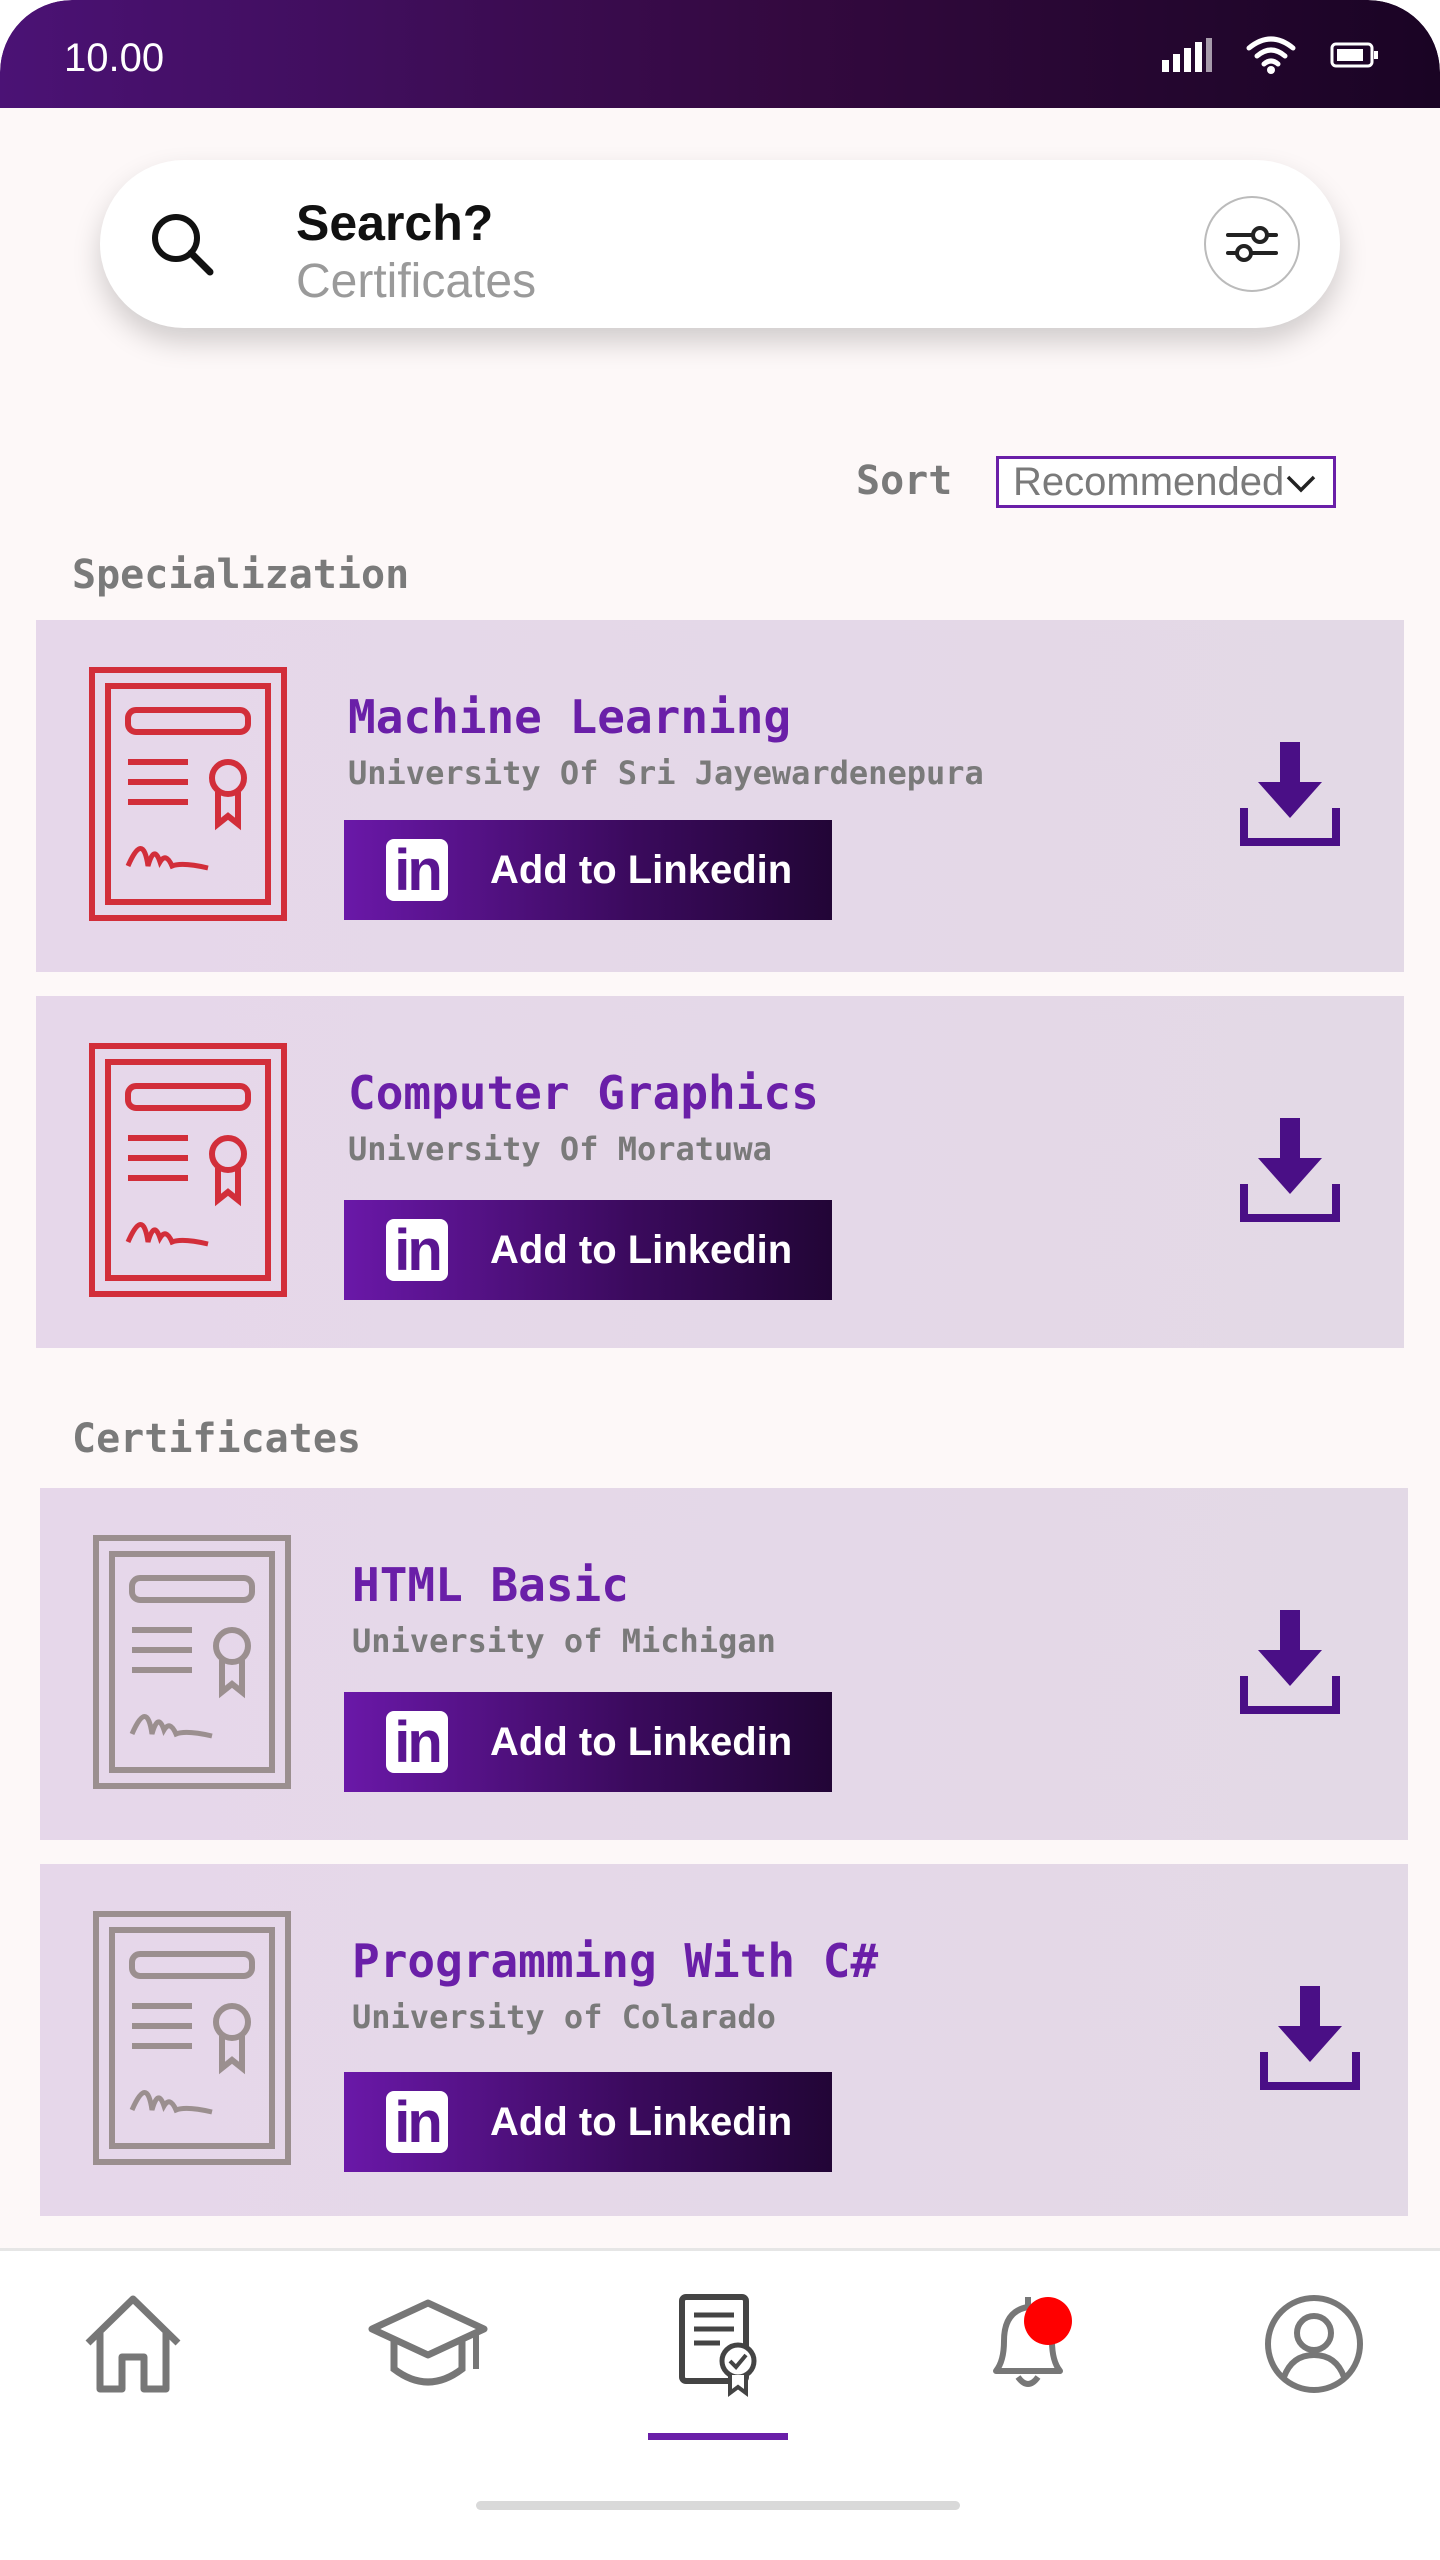 The height and width of the screenshot is (2560, 1440). What do you see at coordinates (133, 2344) in the screenshot?
I see `home-icon` at bounding box center [133, 2344].